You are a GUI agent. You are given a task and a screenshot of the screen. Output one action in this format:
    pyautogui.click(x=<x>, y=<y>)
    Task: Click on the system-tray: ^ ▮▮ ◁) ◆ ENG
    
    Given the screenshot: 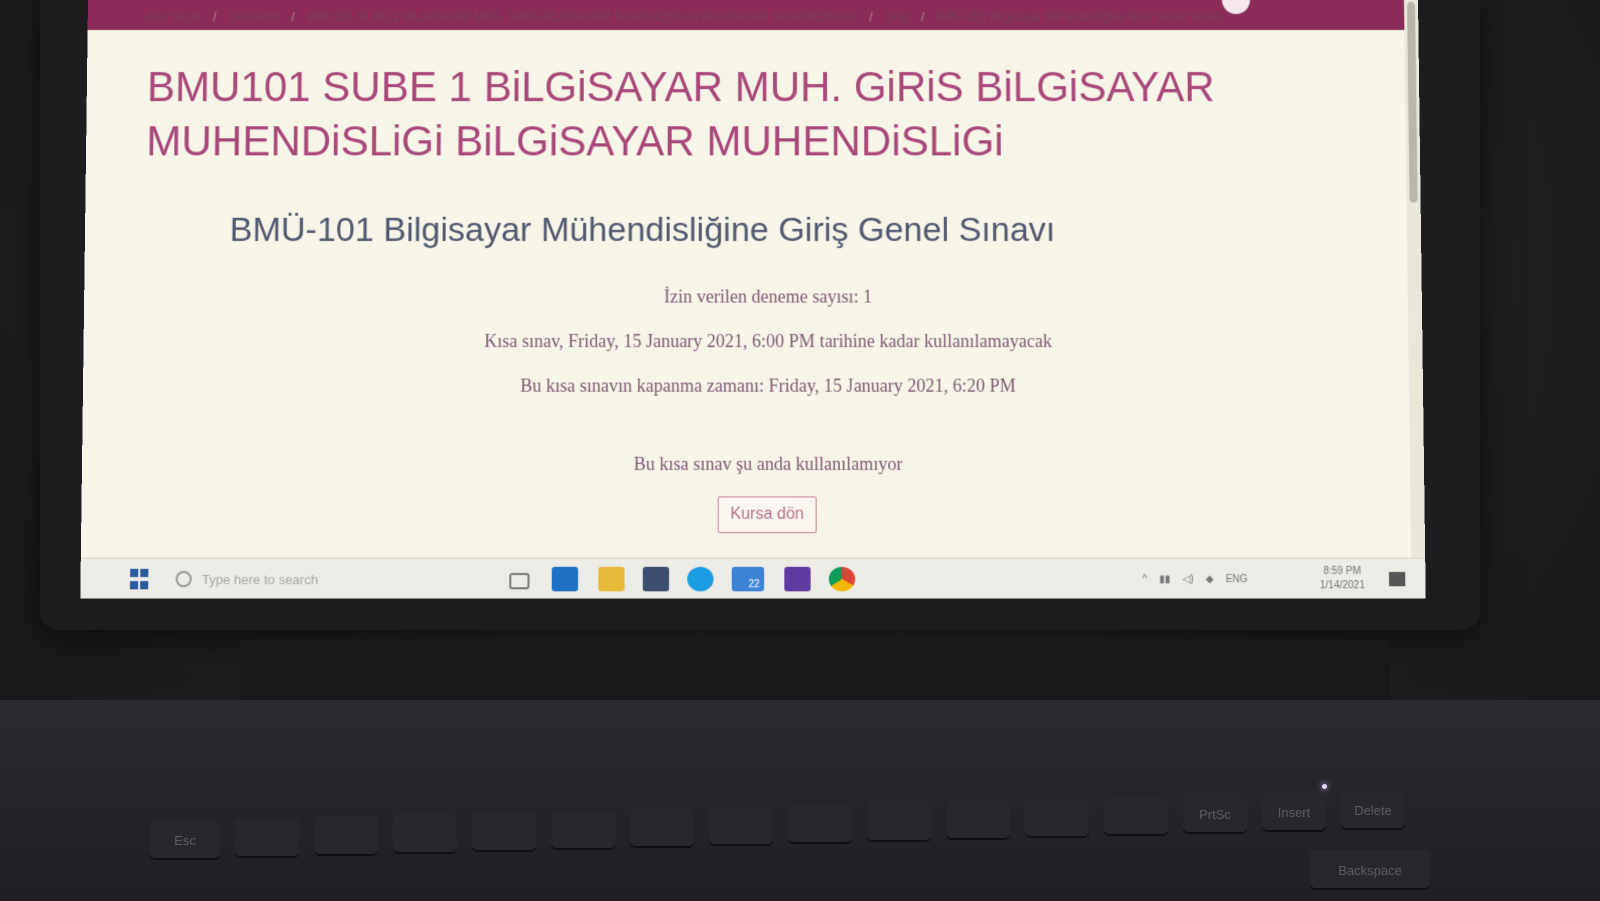 What is the action you would take?
    pyautogui.click(x=1195, y=579)
    